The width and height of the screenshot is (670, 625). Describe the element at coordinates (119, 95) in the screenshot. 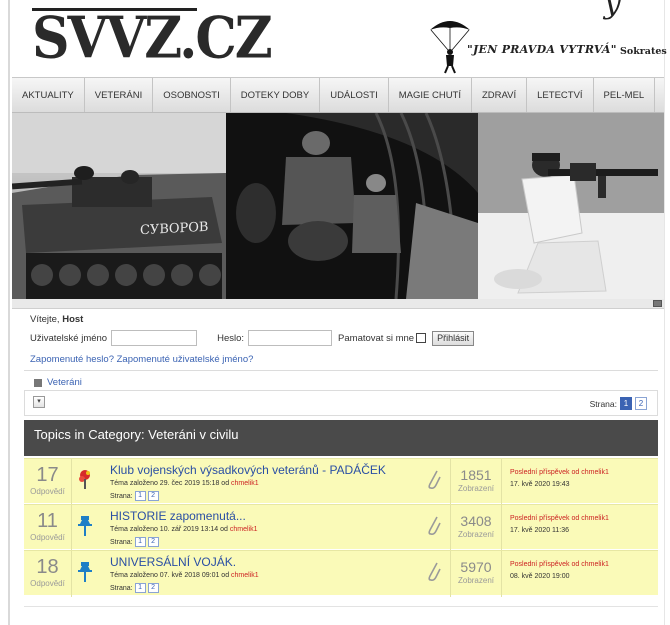

I see `nav-item-veterani: VETERÁNI` at that location.